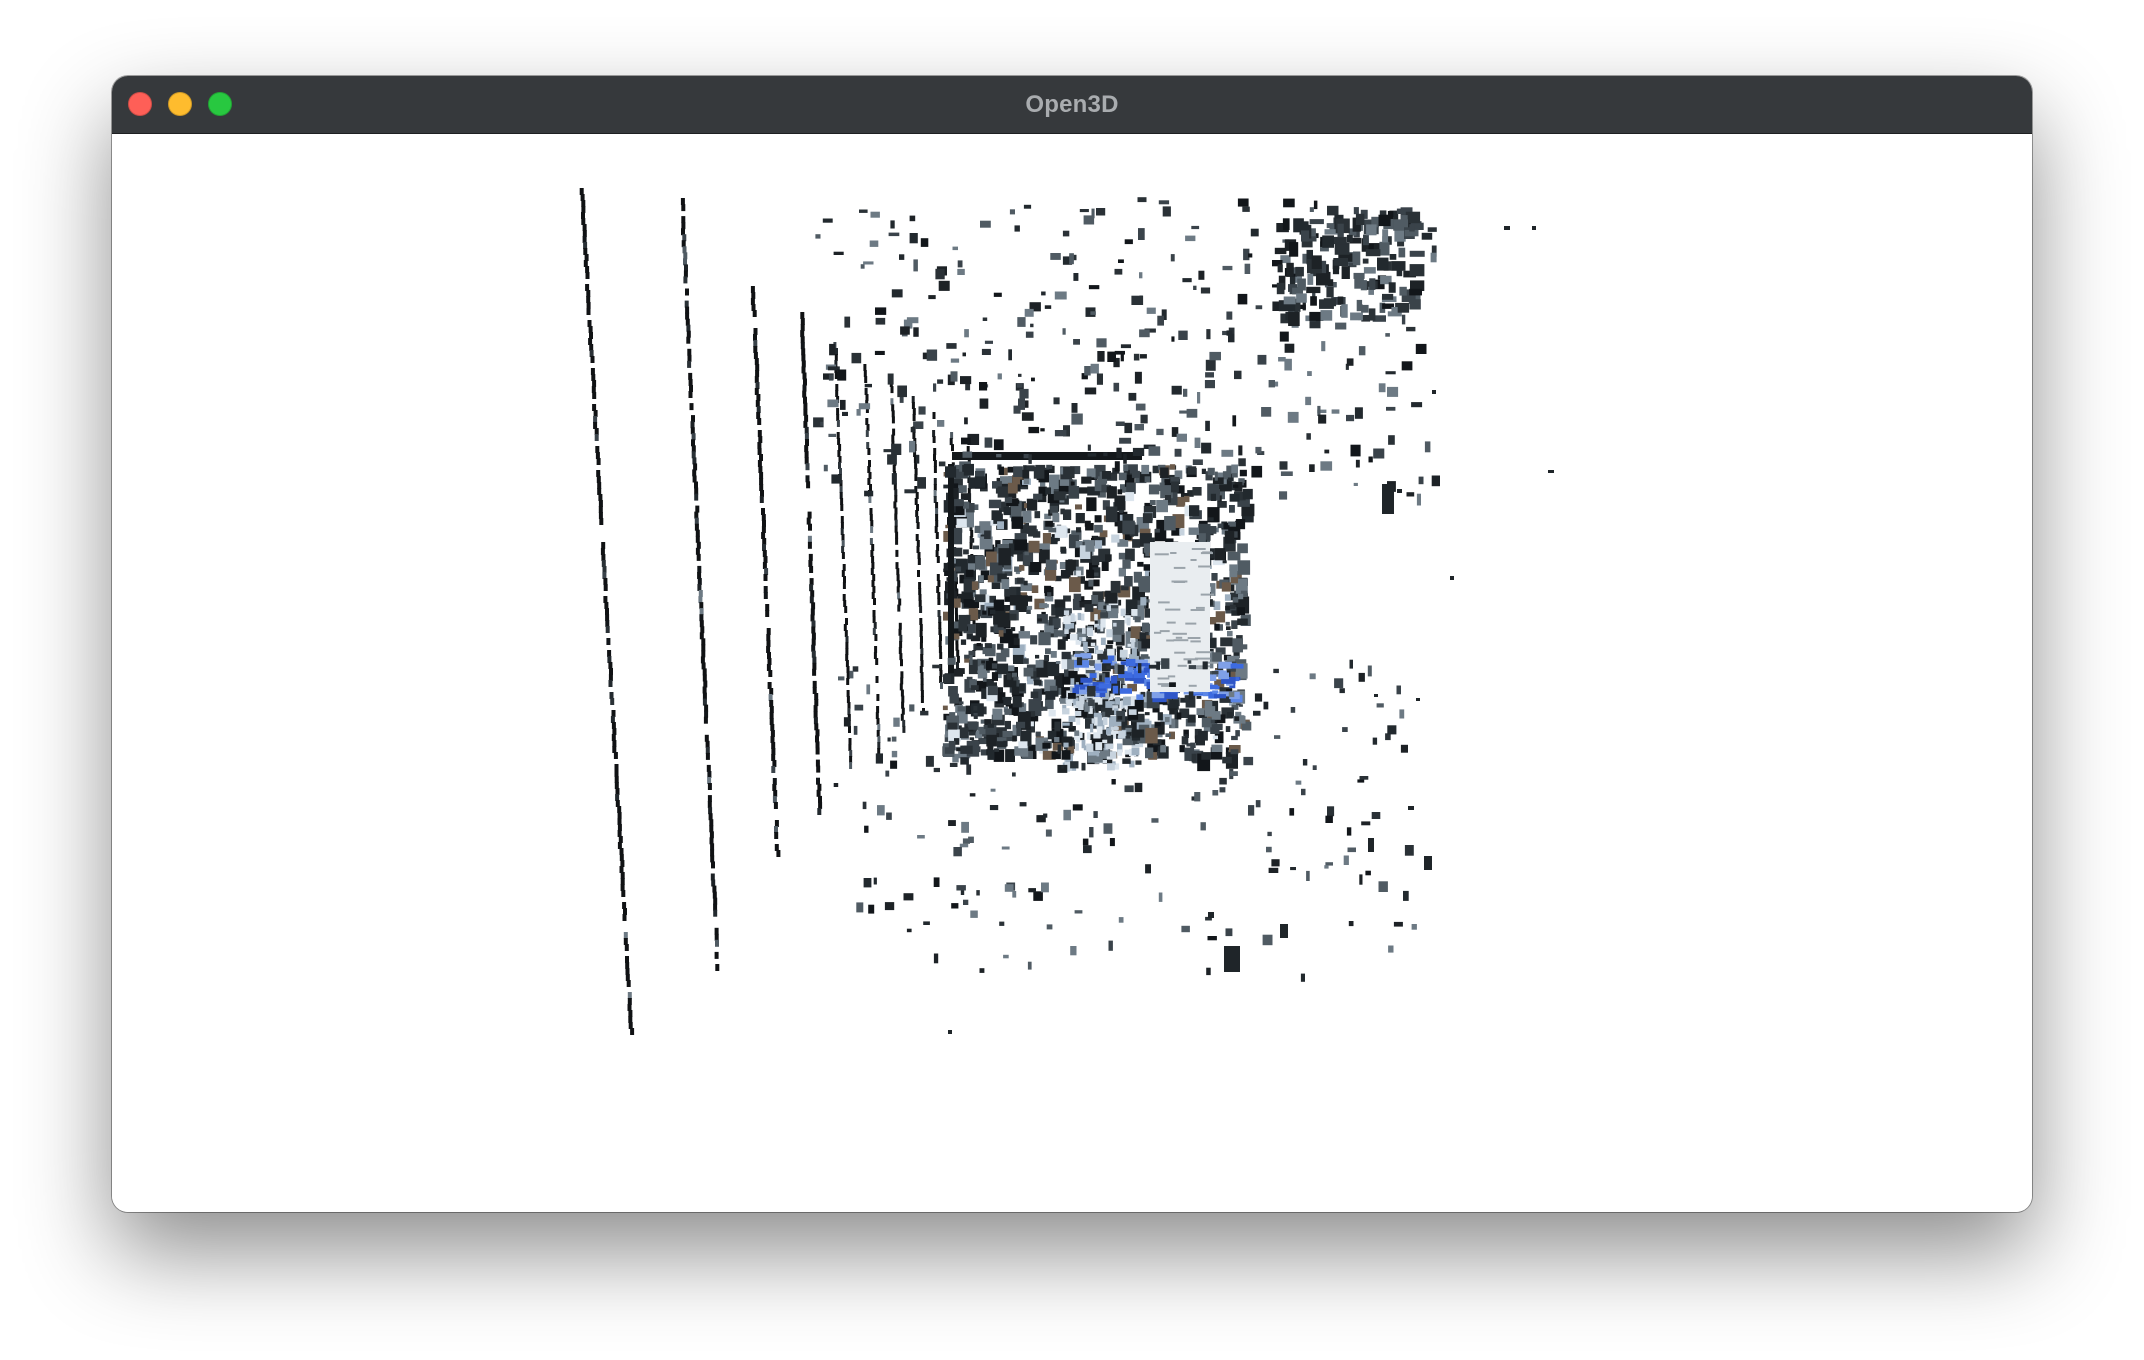 Image resolution: width=2144 pixels, height=1360 pixels. I want to click on title-bar: Open3D, so click(1072, 105).